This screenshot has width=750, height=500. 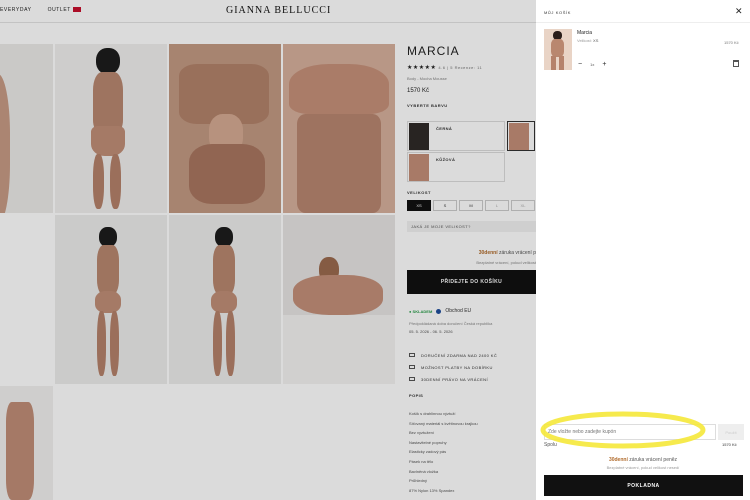 What do you see at coordinates (729, 444) in the screenshot?
I see `total-value: 1570 Kč` at bounding box center [729, 444].